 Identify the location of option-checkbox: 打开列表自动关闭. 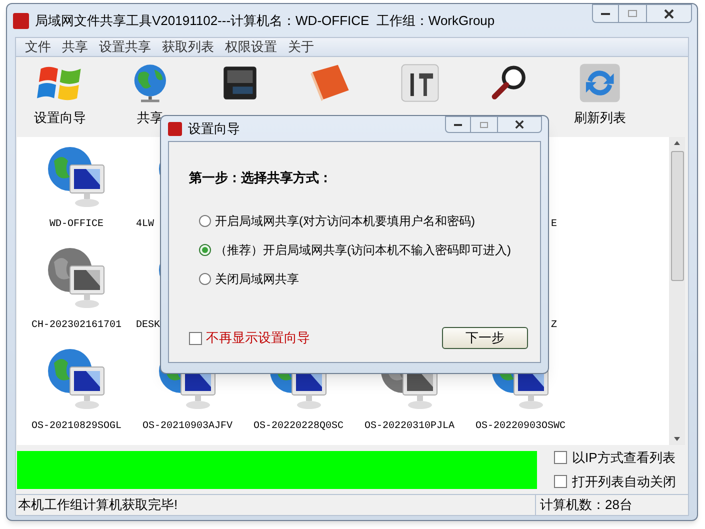
(615, 481).